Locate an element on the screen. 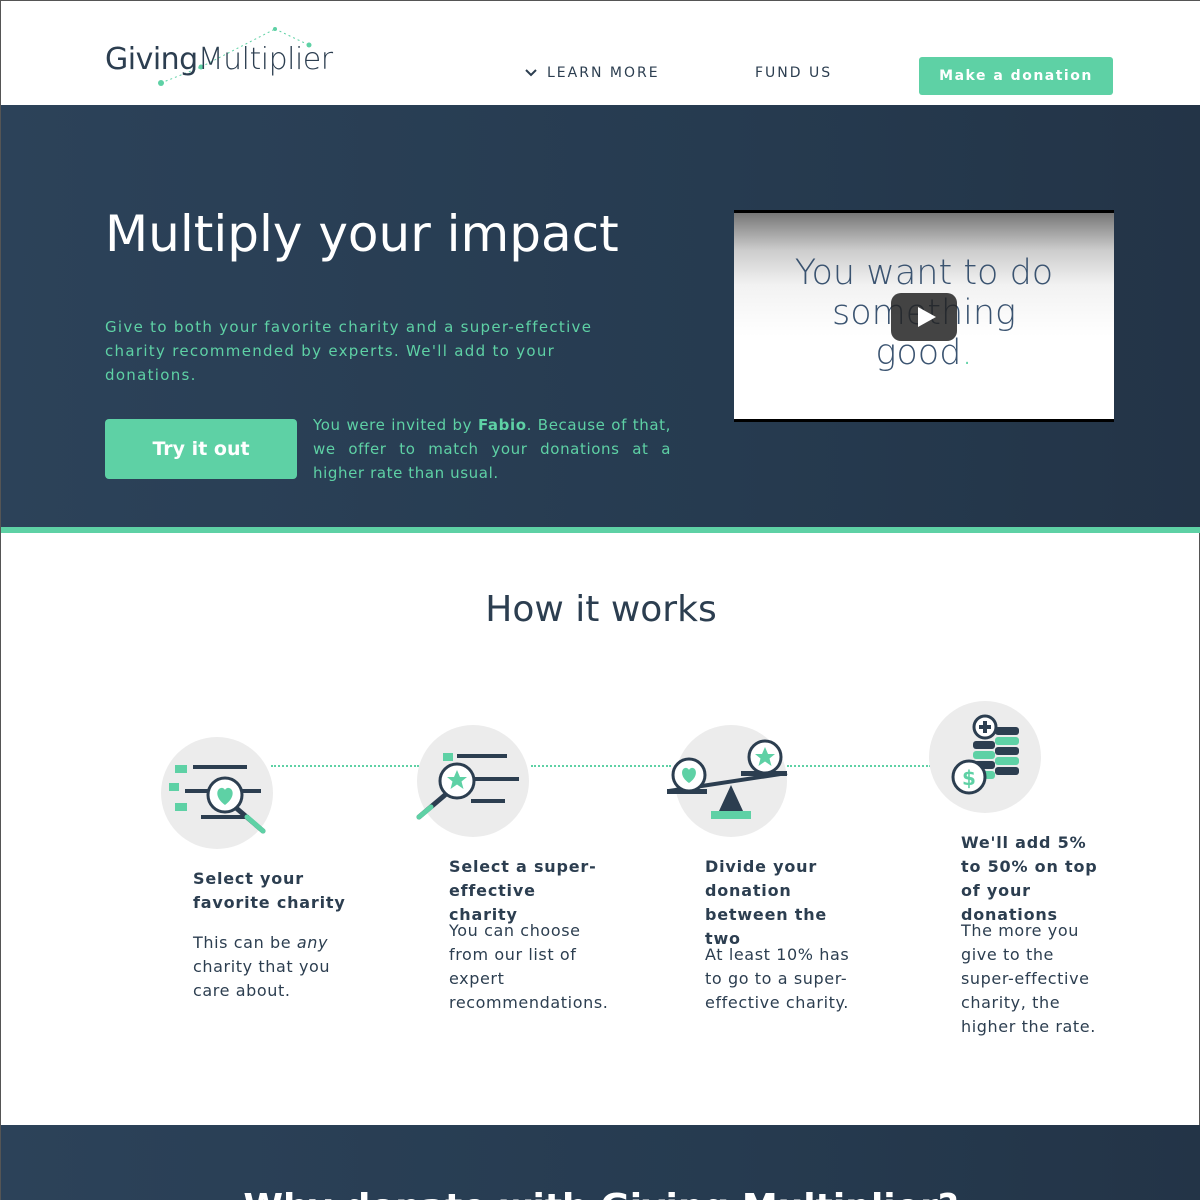 This screenshot has width=1200, height=1200. intro-video: You want to do something good. is located at coordinates (924, 316).